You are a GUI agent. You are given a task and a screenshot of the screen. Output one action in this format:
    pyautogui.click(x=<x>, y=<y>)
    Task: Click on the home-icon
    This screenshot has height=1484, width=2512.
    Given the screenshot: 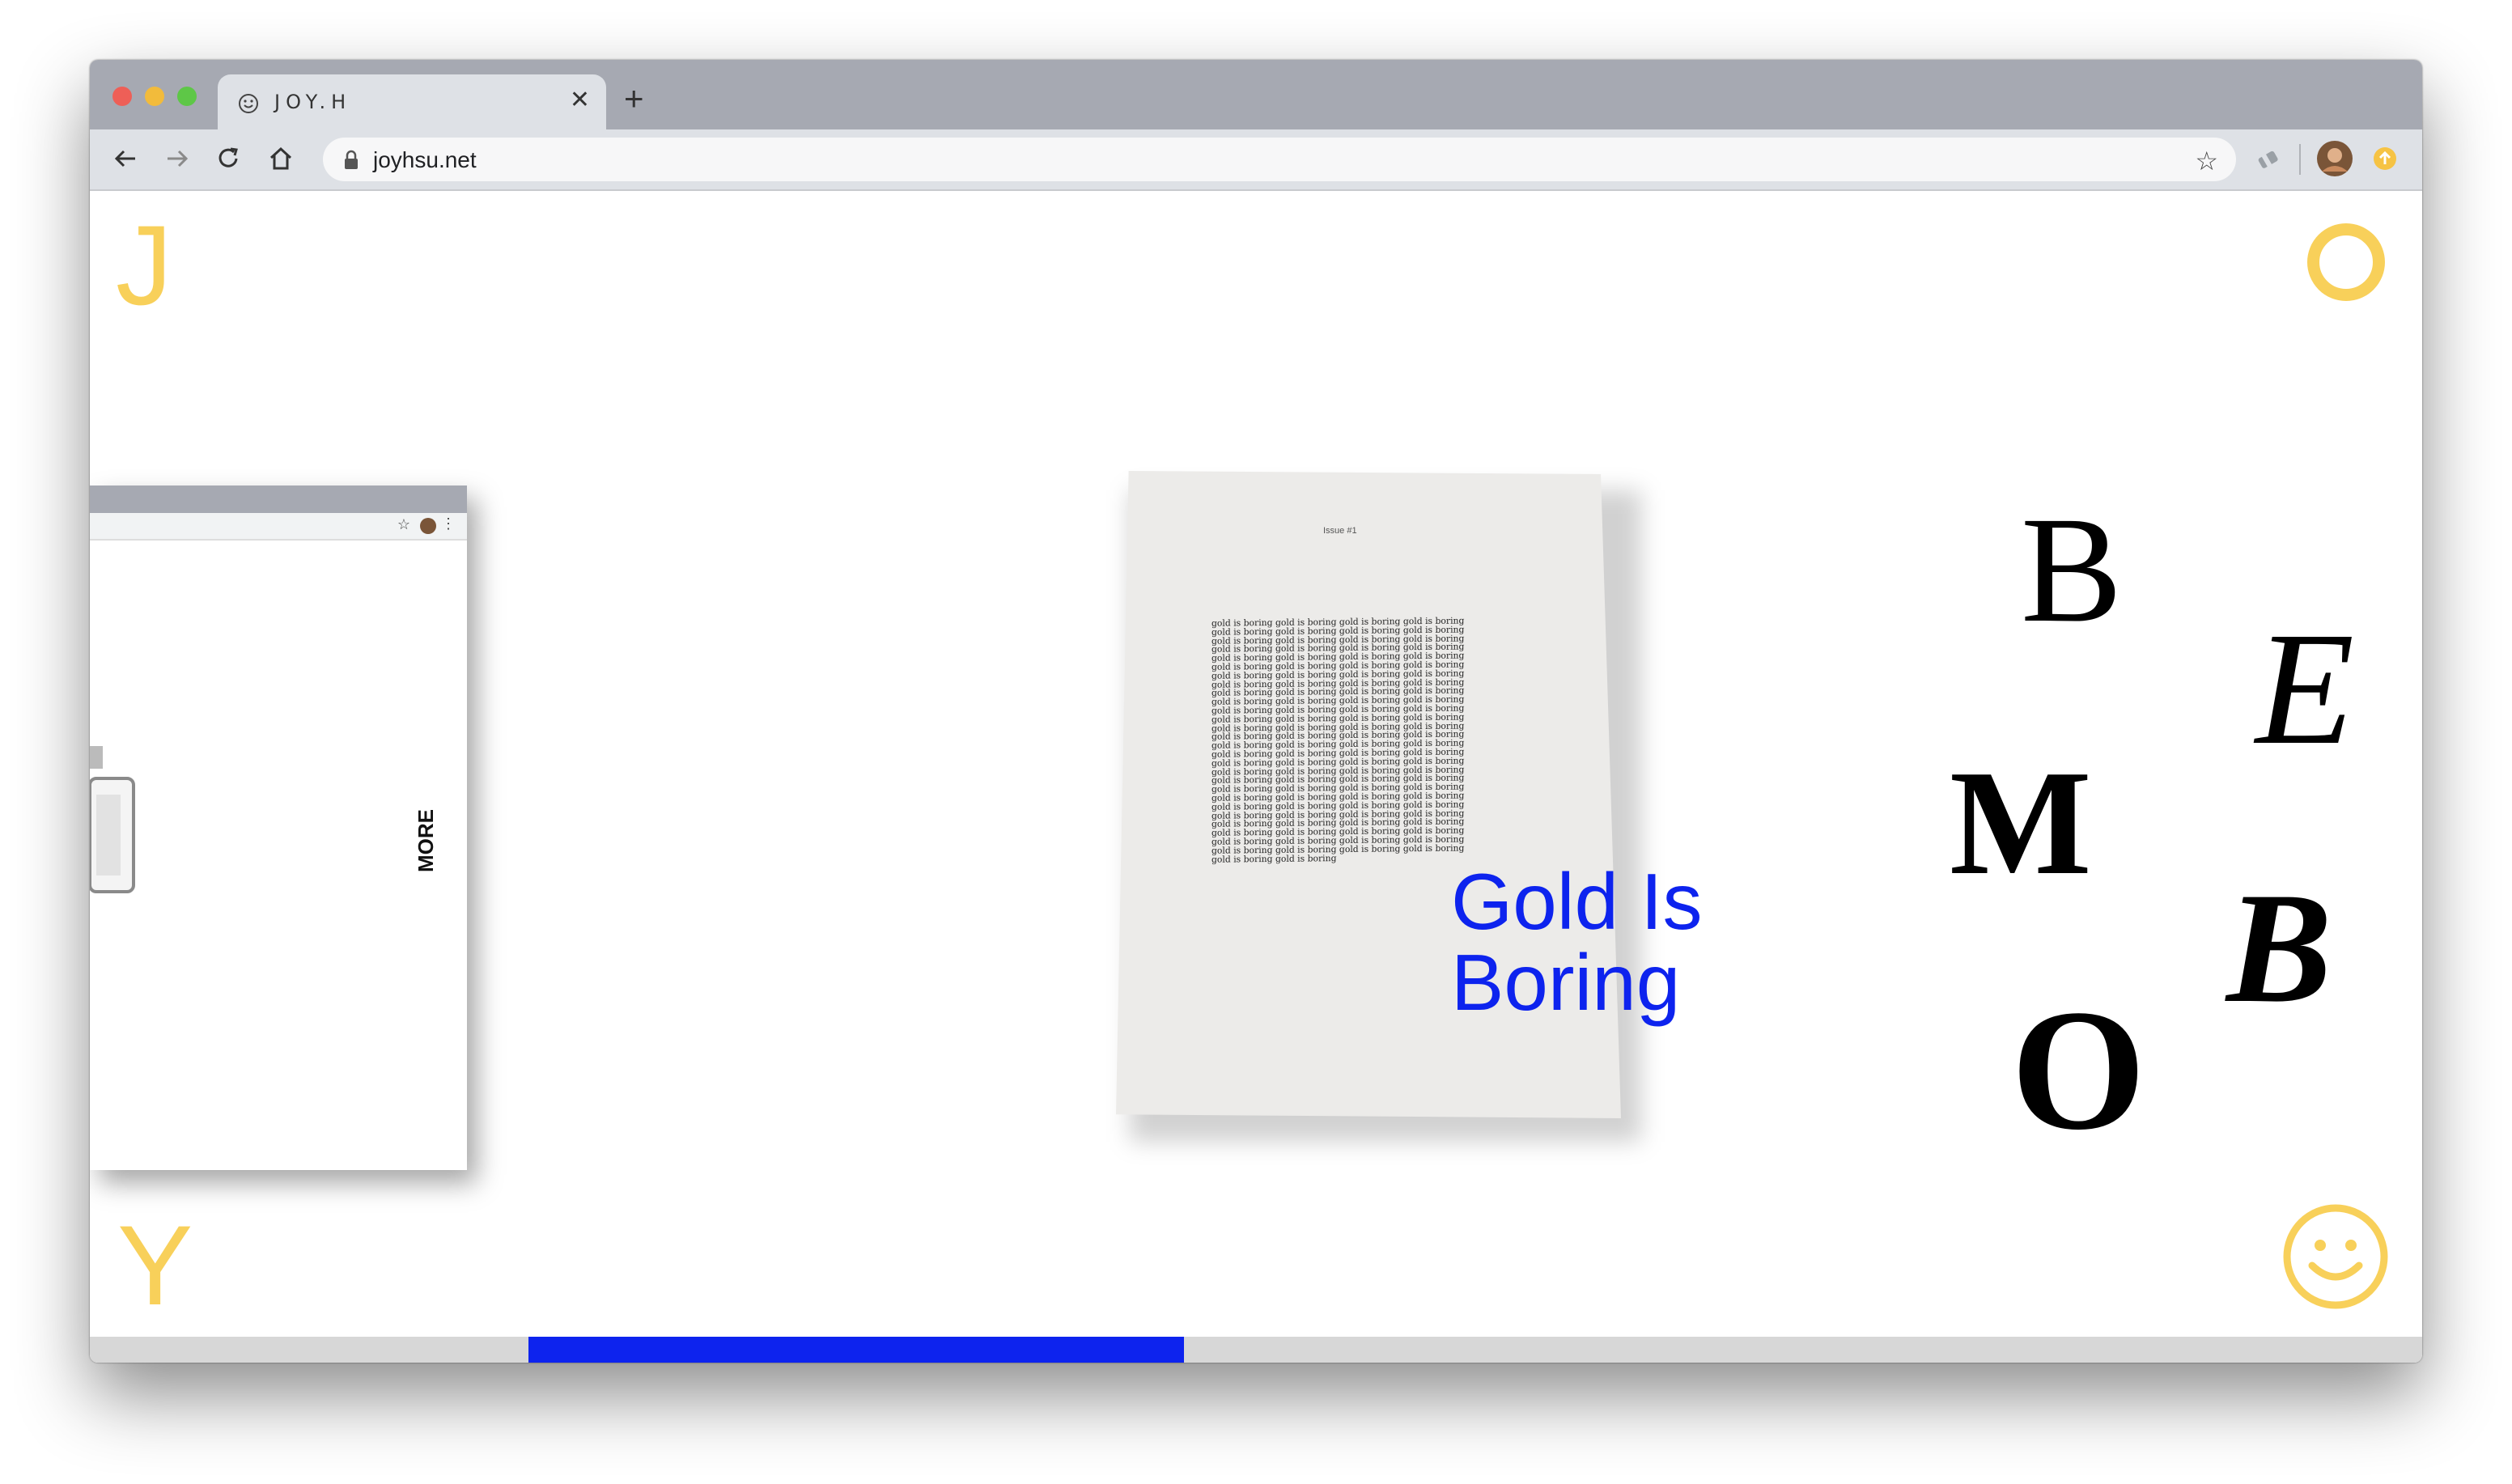 What is the action you would take?
    pyautogui.click(x=280, y=159)
    